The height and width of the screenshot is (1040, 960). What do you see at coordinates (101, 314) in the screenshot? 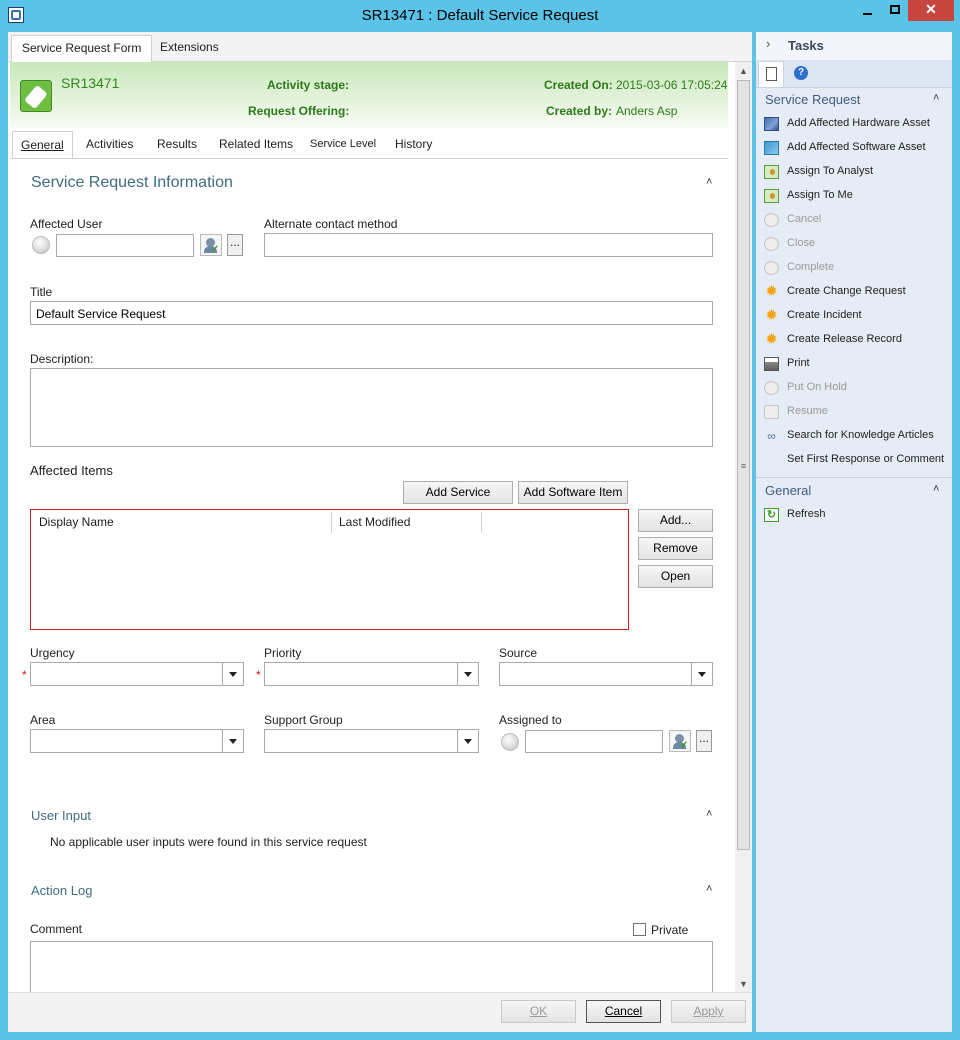
I see `title-value: Default Service Request` at bounding box center [101, 314].